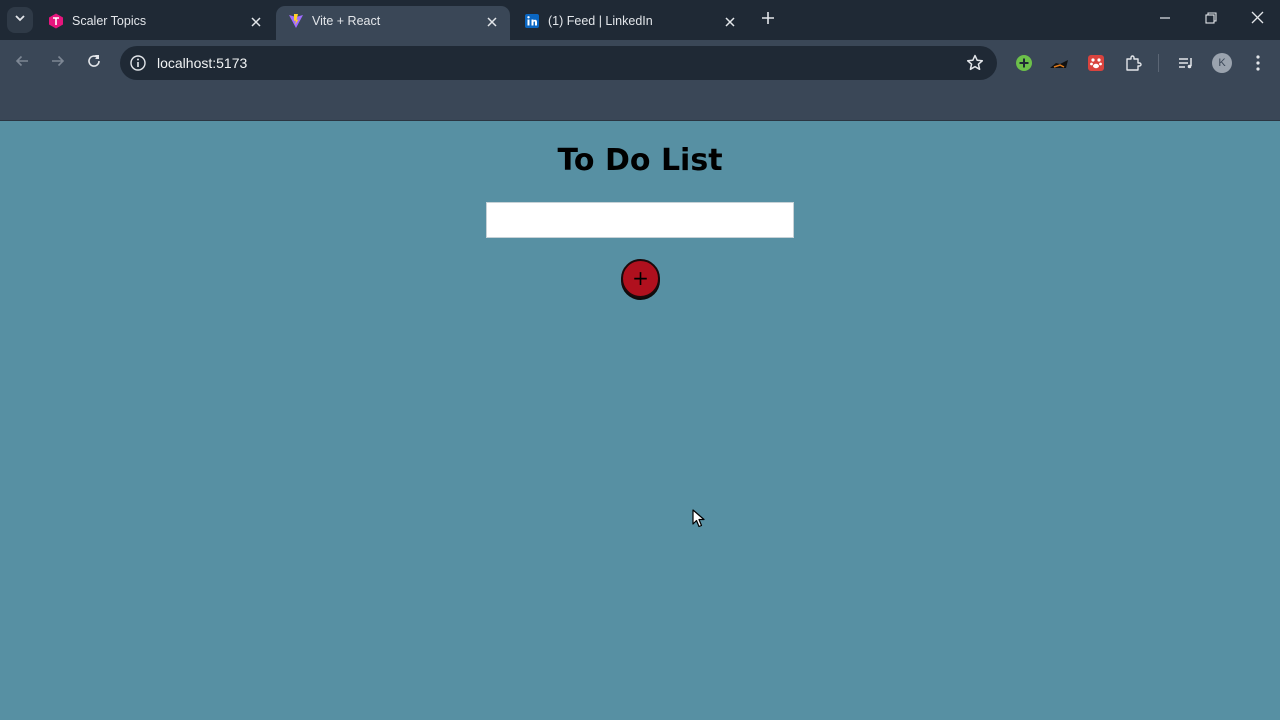 The height and width of the screenshot is (720, 1280). I want to click on browser-toolbar: localhost:5173 K, so click(640, 63).